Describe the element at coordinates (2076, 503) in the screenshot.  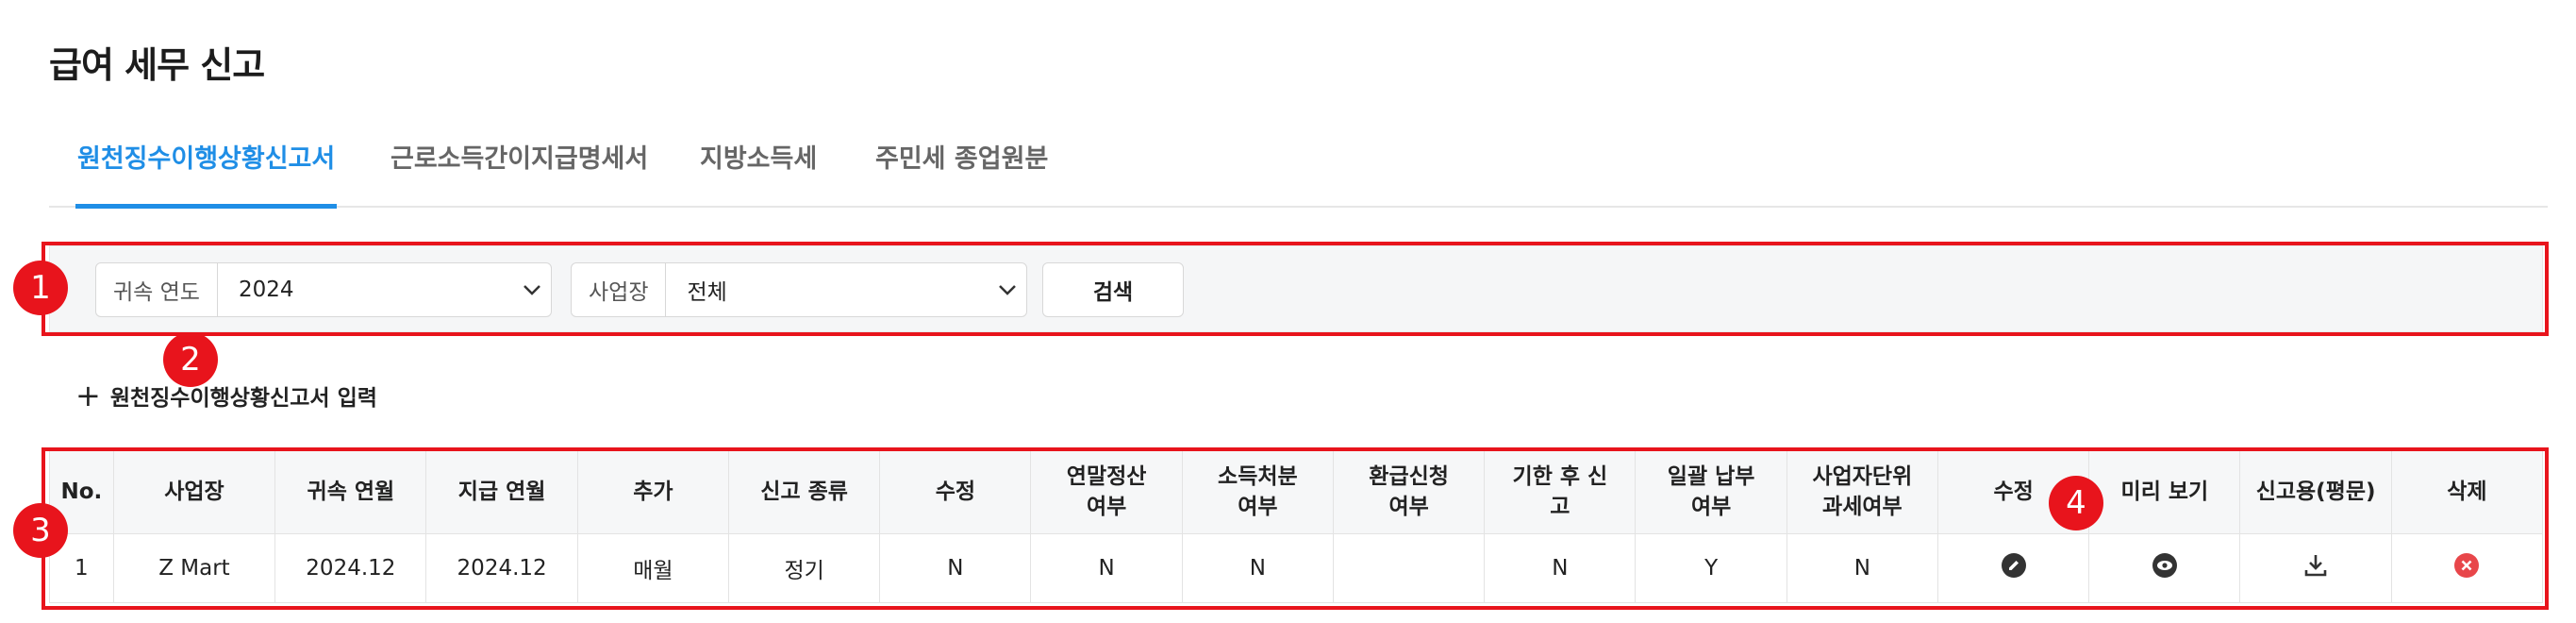
I see `annotation-marker-4: 4` at that location.